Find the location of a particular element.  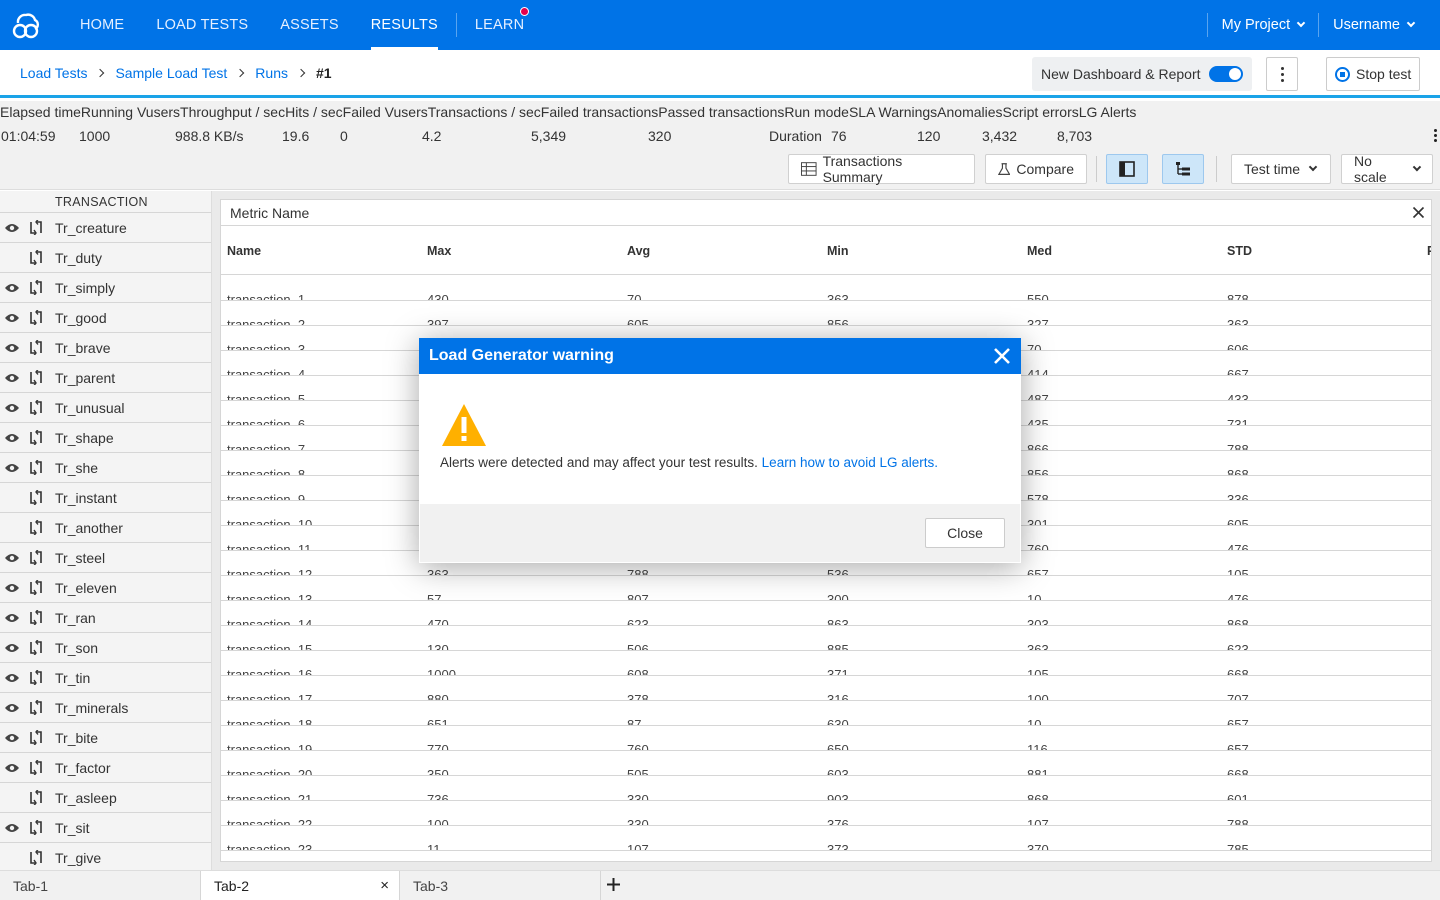

lg-alerts-help-link: Learn how to avoid LG alerts. is located at coordinates (850, 462).